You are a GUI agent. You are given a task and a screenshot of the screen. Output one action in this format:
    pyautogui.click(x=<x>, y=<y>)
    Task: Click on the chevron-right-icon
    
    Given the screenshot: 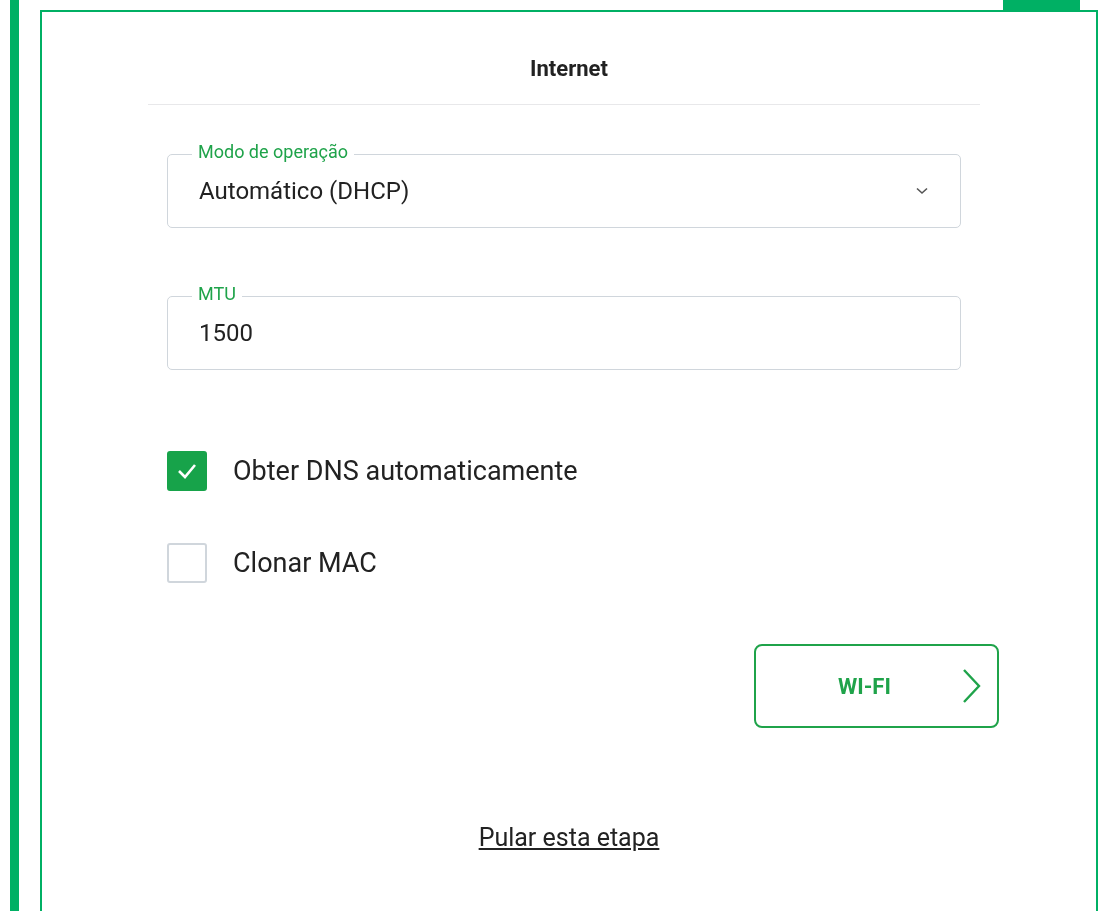 What is the action you would take?
    pyautogui.click(x=971, y=686)
    